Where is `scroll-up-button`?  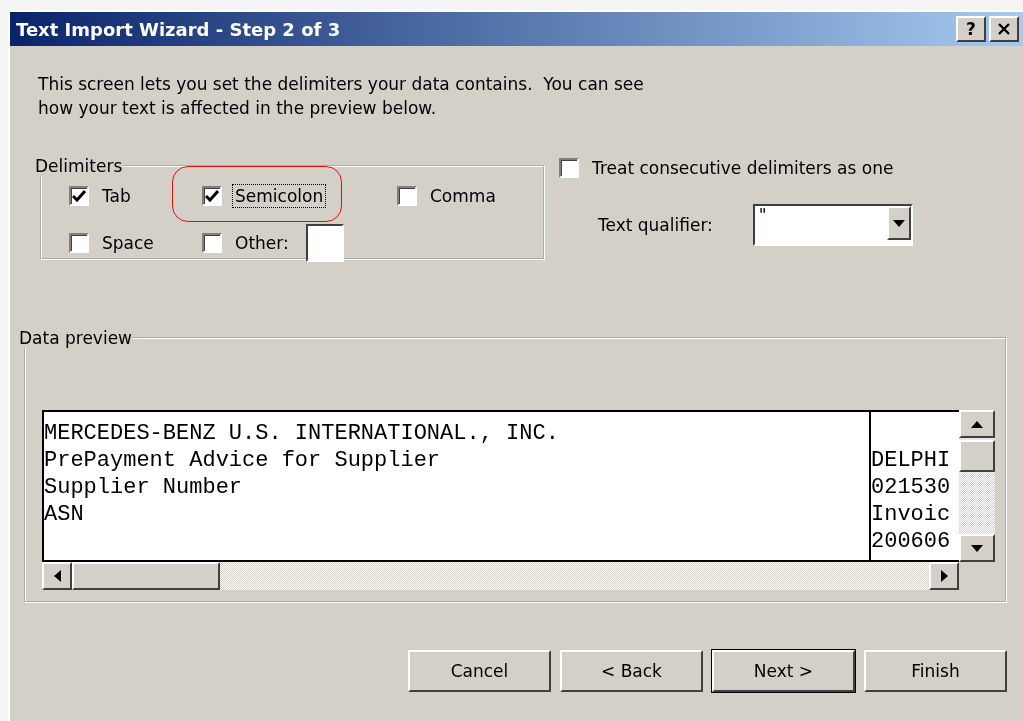
scroll-up-button is located at coordinates (977, 424).